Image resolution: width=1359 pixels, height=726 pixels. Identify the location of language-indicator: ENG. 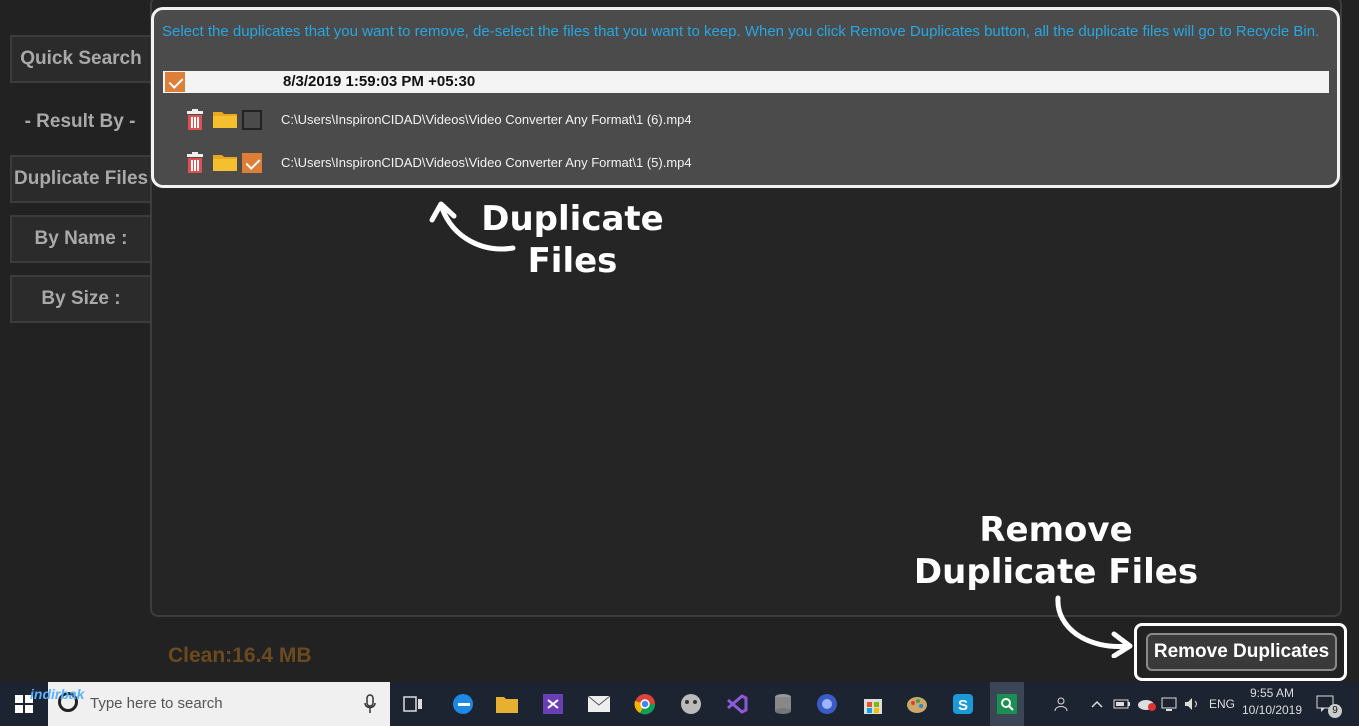
(1222, 704).